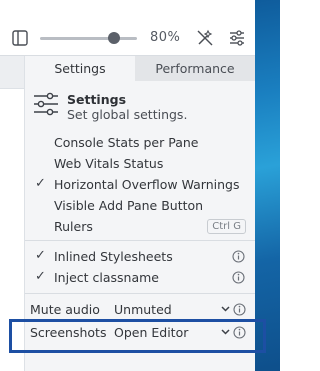 The height and width of the screenshot is (371, 320). I want to click on settings-title: Settings, so click(97, 99).